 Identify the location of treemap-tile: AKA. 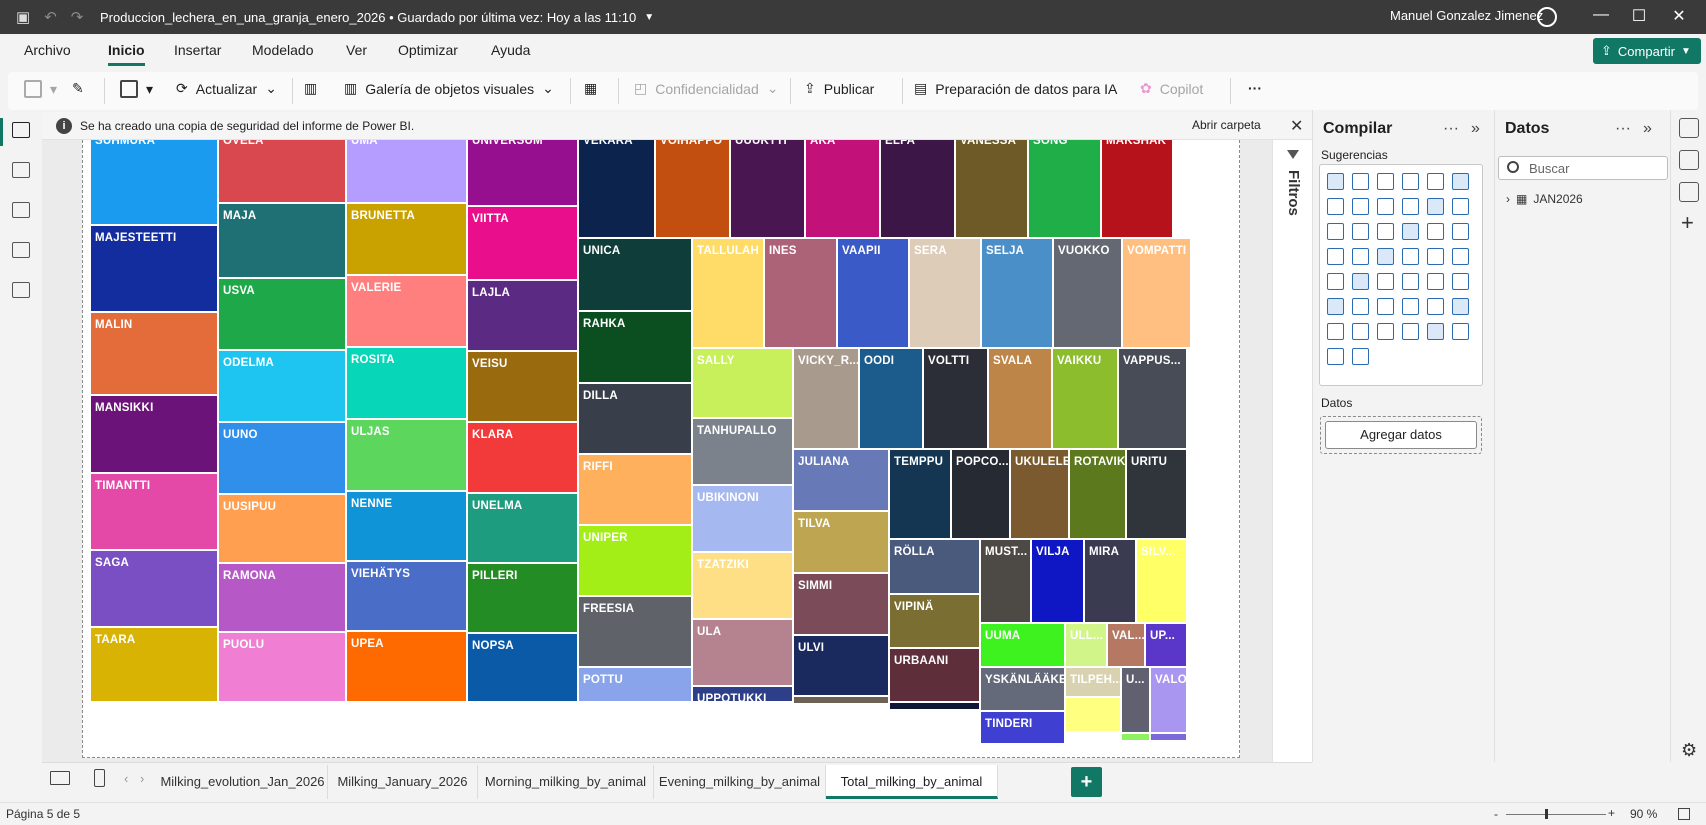
(842, 189).